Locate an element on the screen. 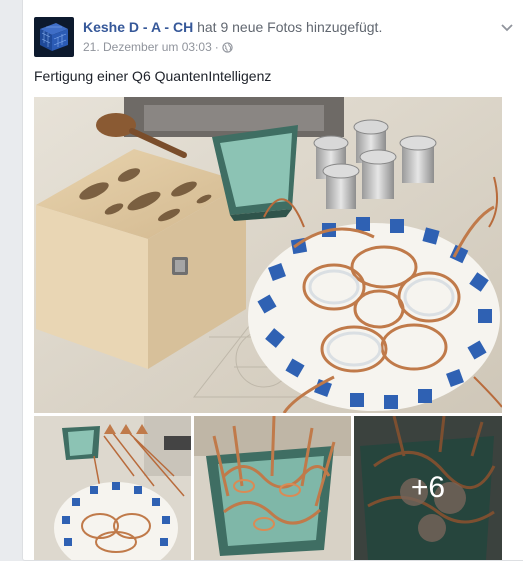 This screenshot has height=561, width=523. globe-icon is located at coordinates (227, 49).